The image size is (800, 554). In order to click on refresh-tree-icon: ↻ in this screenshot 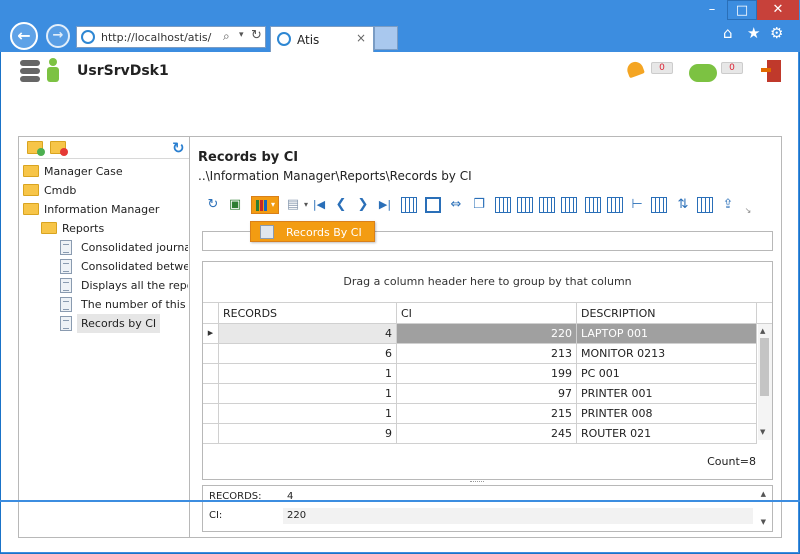, I will do `click(178, 148)`.